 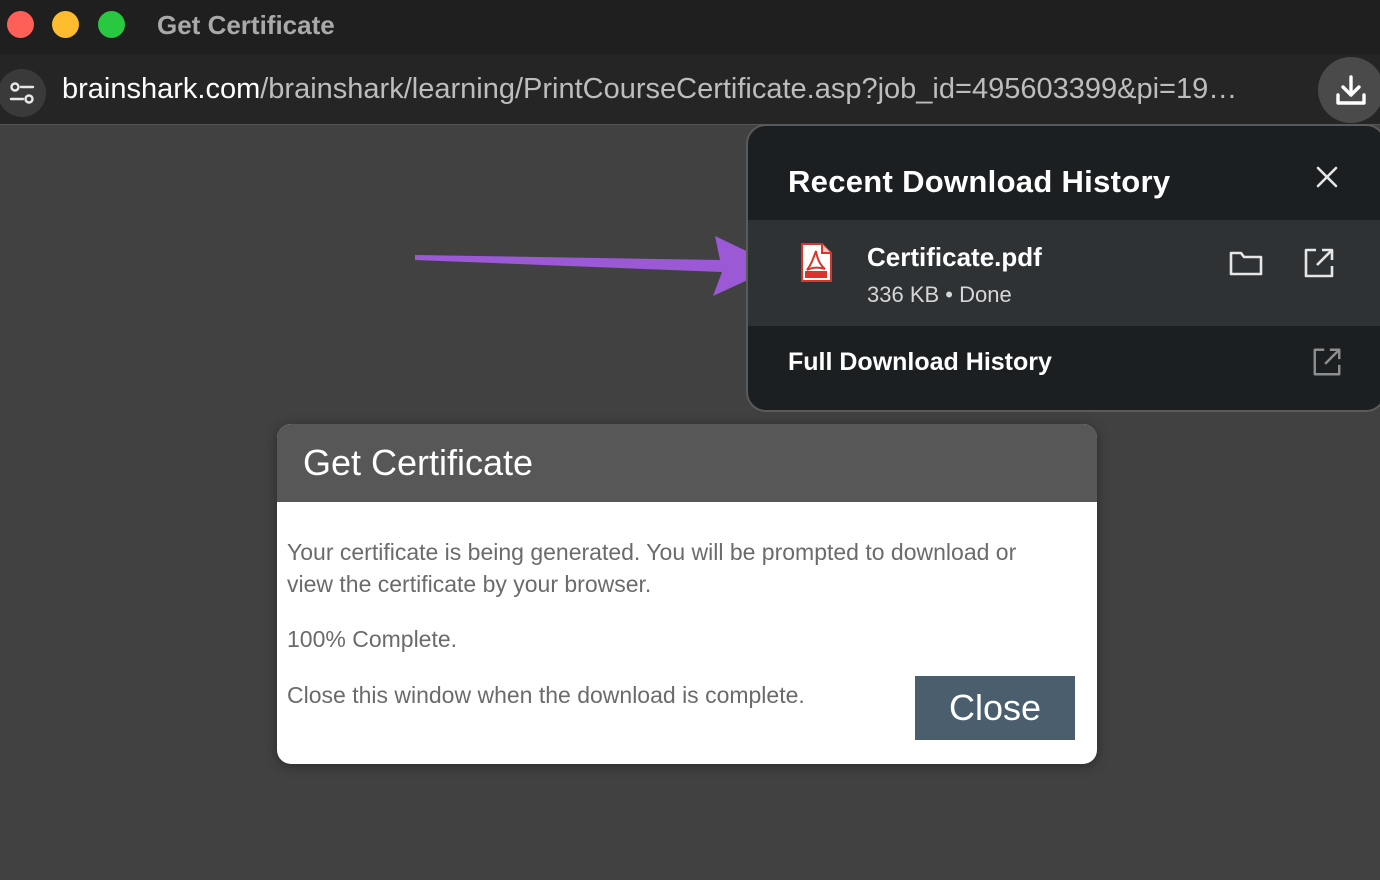 I want to click on download-item: Certificate.pdf 336 KB • Done, so click(x=1064, y=273).